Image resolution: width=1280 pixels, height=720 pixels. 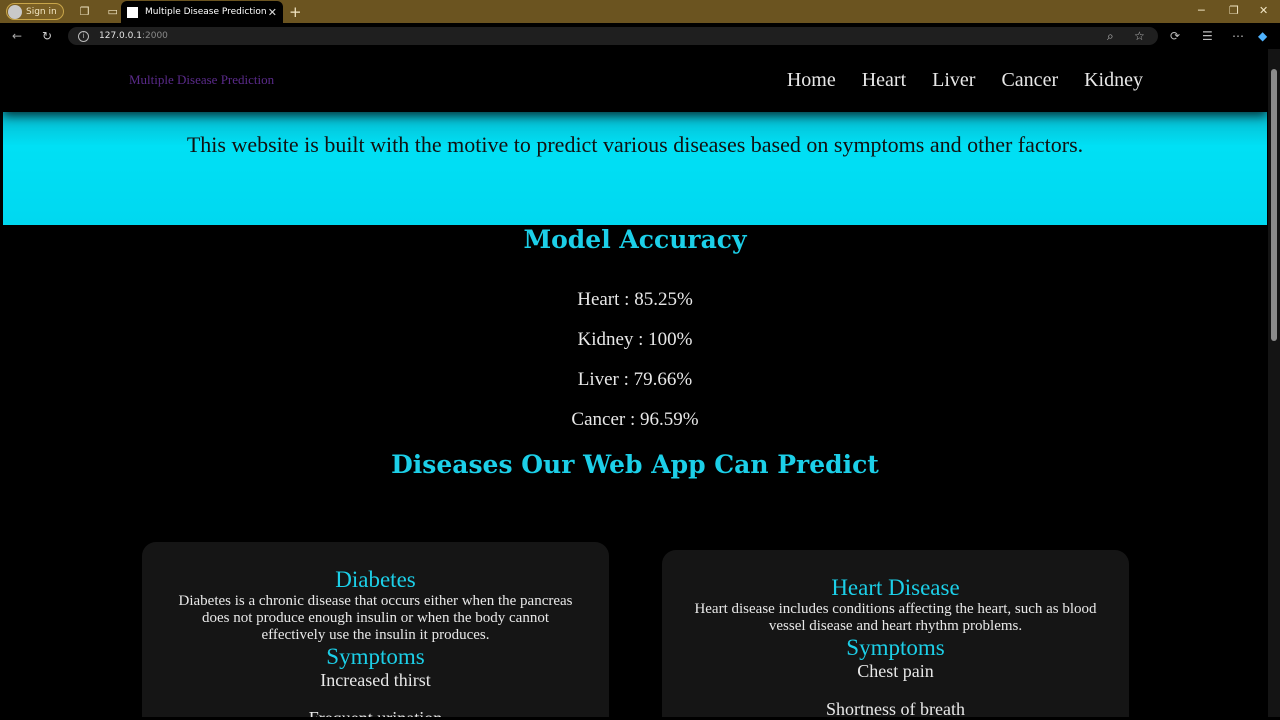 I want to click on model-accuracy-heading: Model Accuracy, so click(x=635, y=239).